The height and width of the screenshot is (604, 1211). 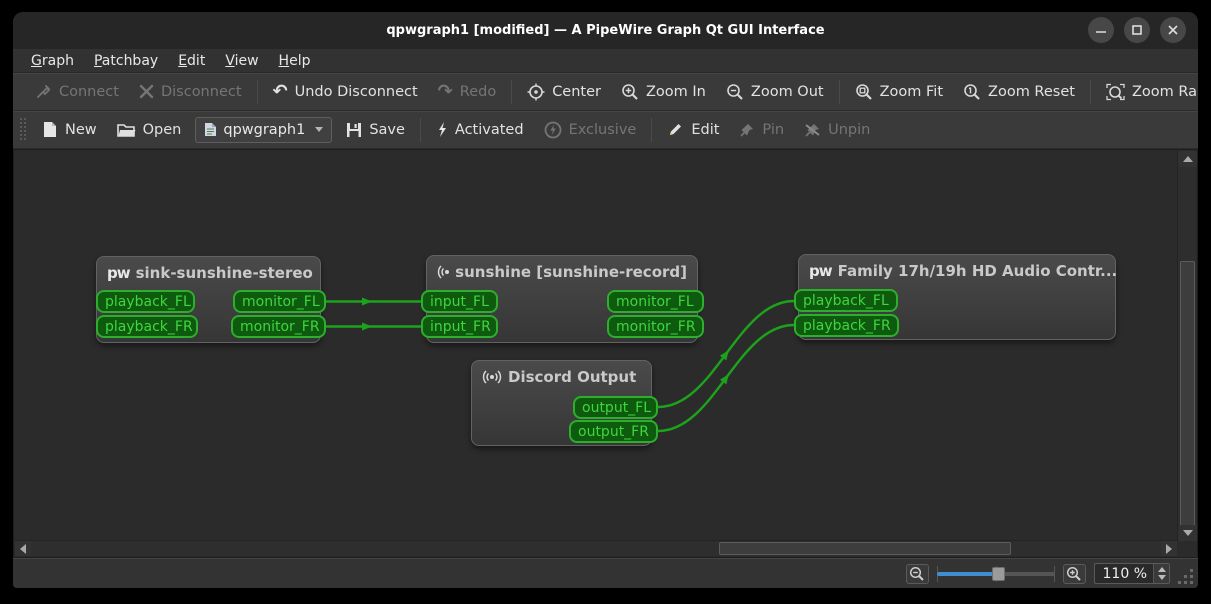 I want to click on menu-patchbay: Patchbay, so click(x=126, y=61).